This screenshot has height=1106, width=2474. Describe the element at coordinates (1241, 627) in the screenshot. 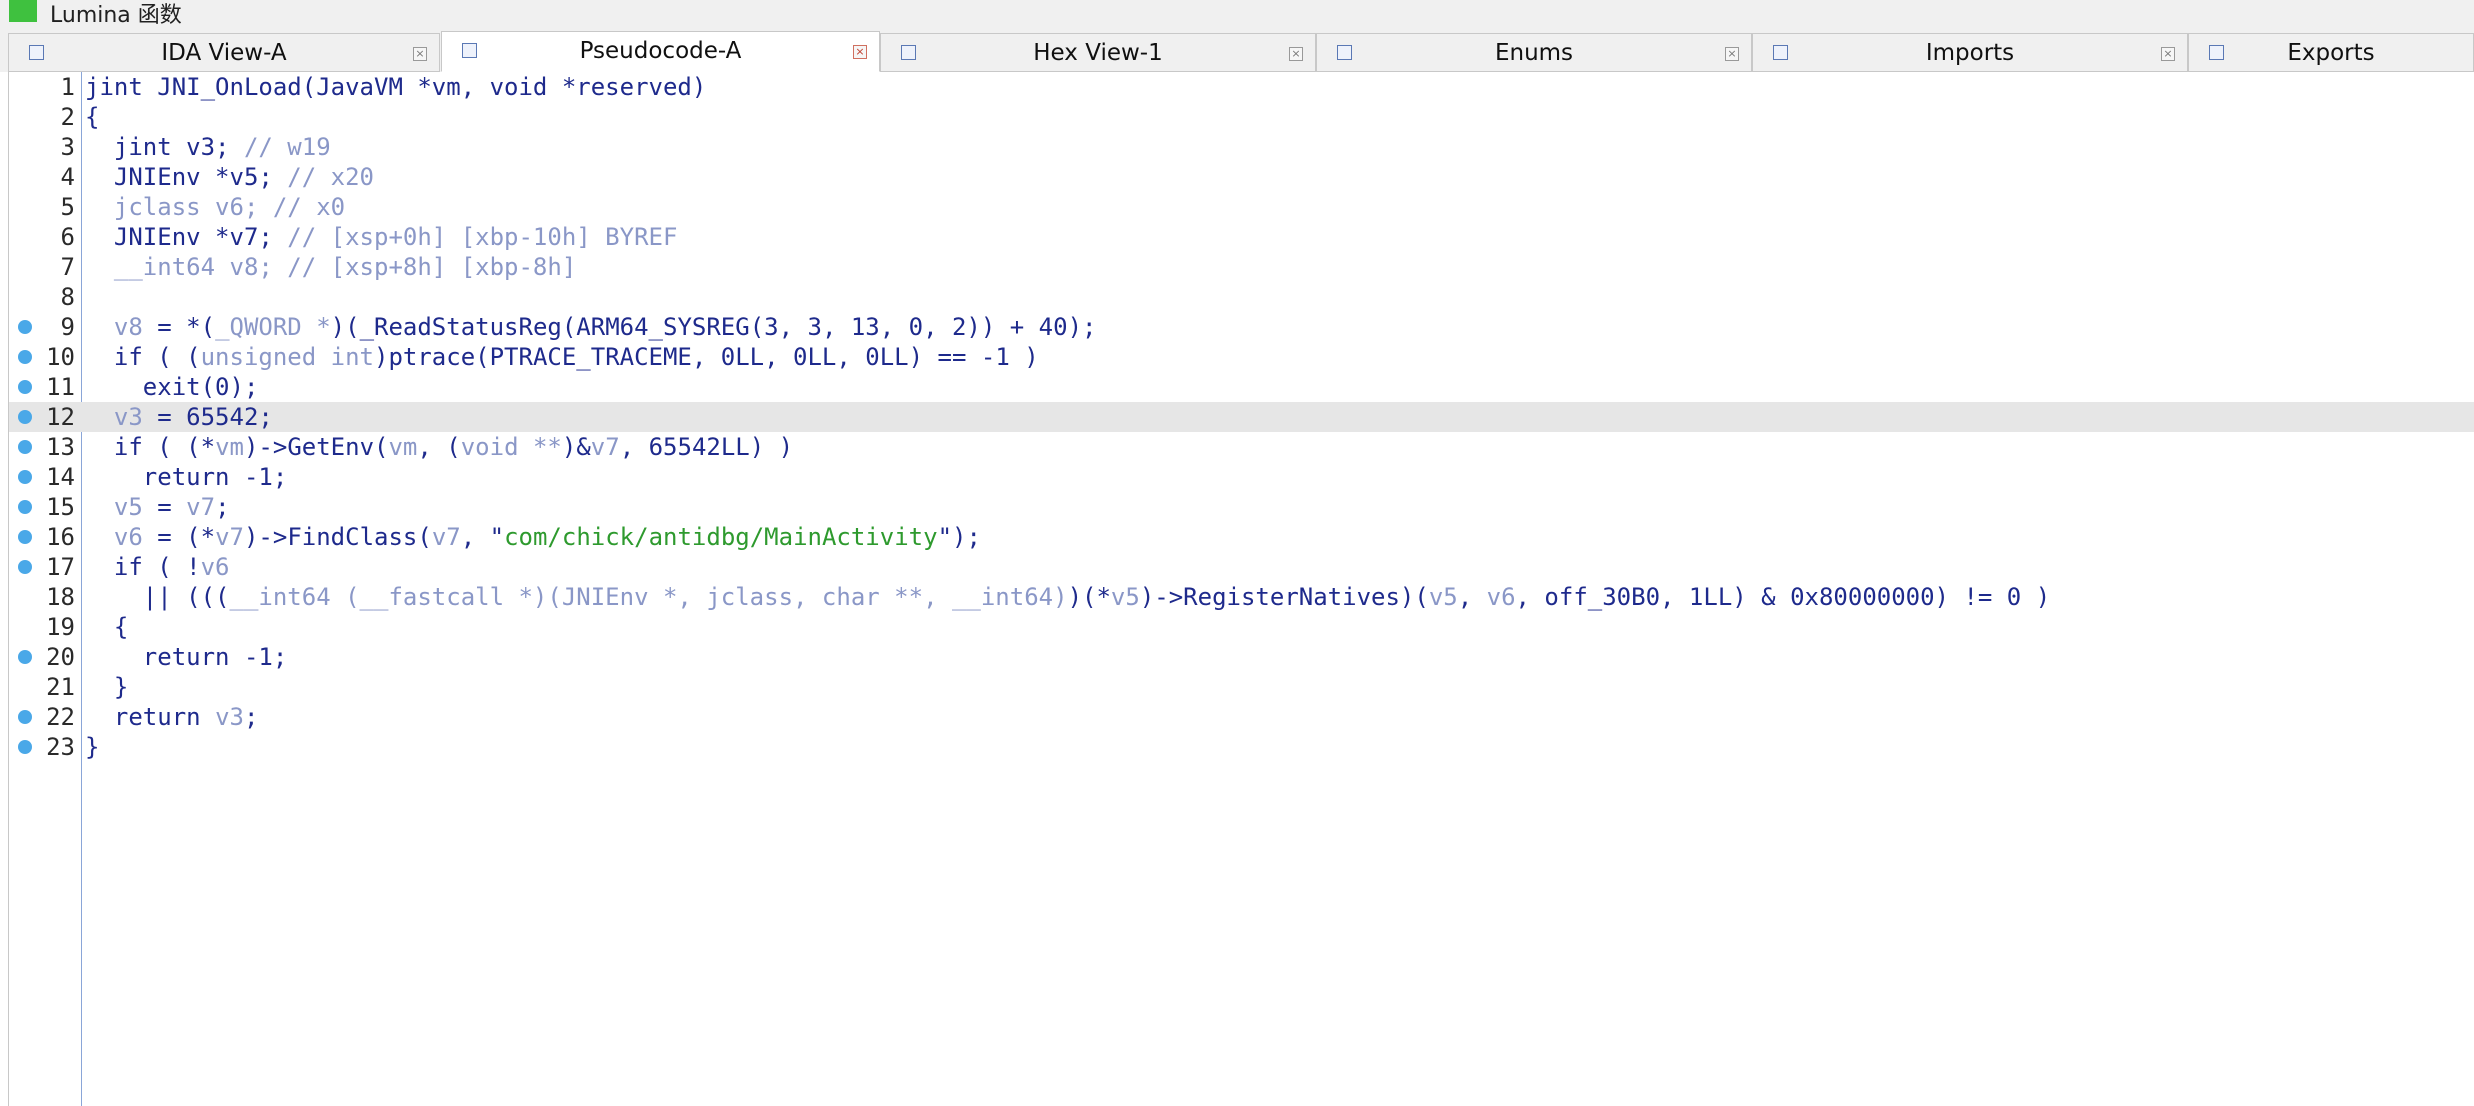

I see `code-line: 19 {` at that location.